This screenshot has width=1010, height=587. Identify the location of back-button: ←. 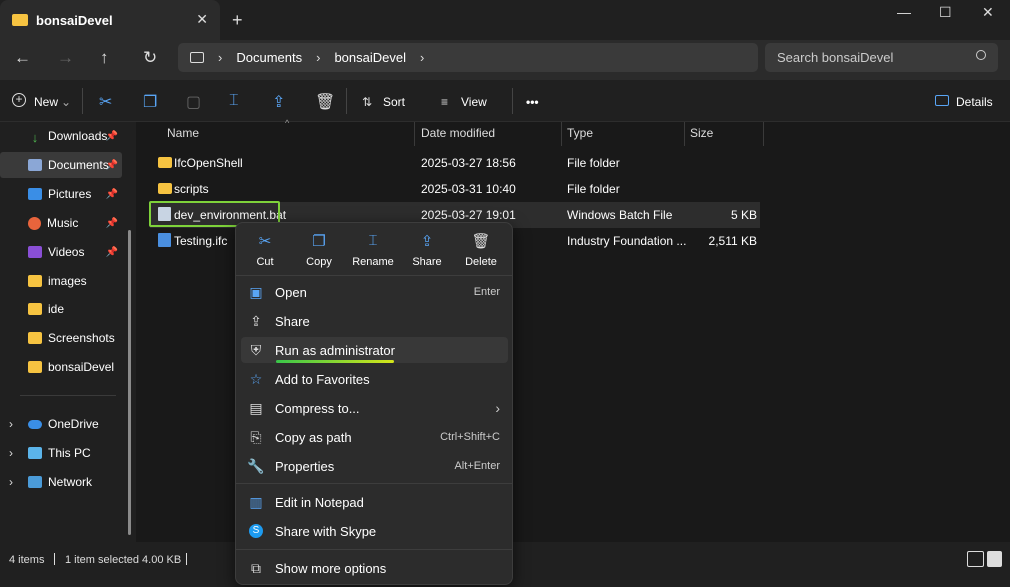
(22, 58).